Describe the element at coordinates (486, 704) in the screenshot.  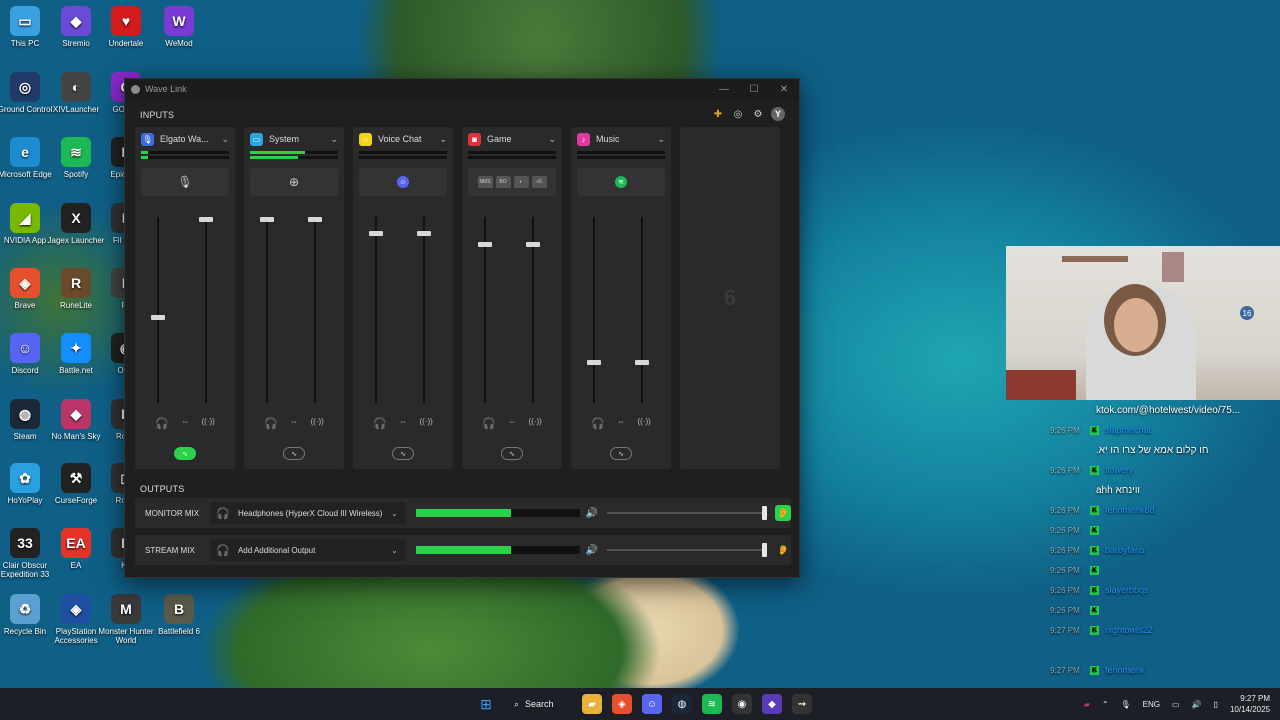
I see `start-button: ⊞` at that location.